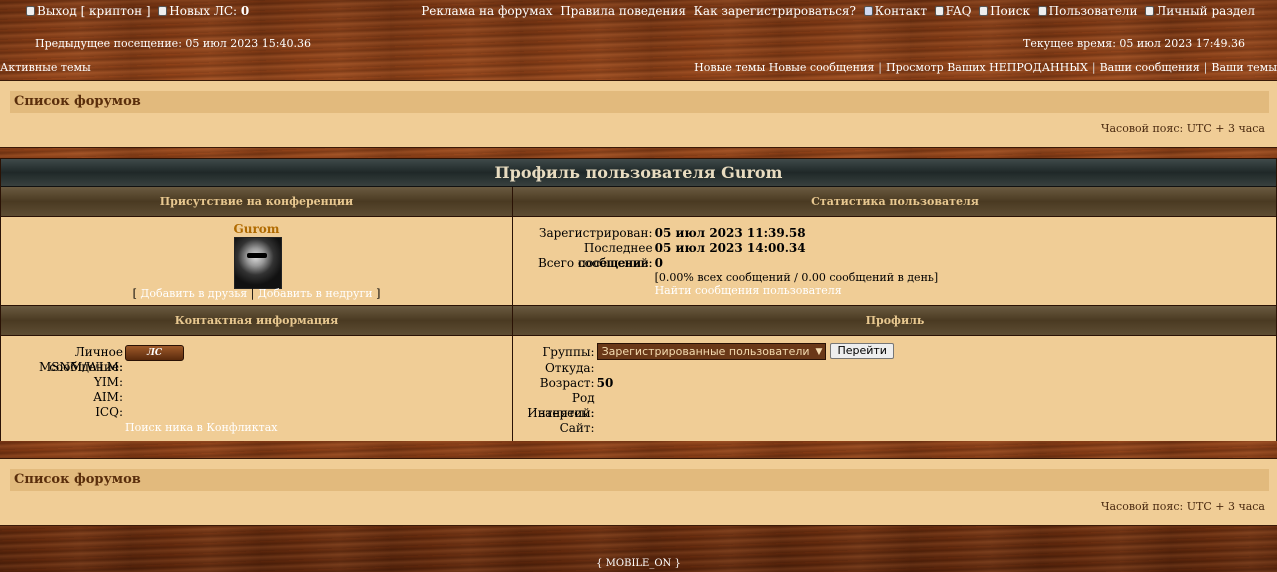 The width and height of the screenshot is (1277, 572). Describe the element at coordinates (1150, 67) in the screenshot. I see `your-posts-link: Ваши сообщения` at that location.